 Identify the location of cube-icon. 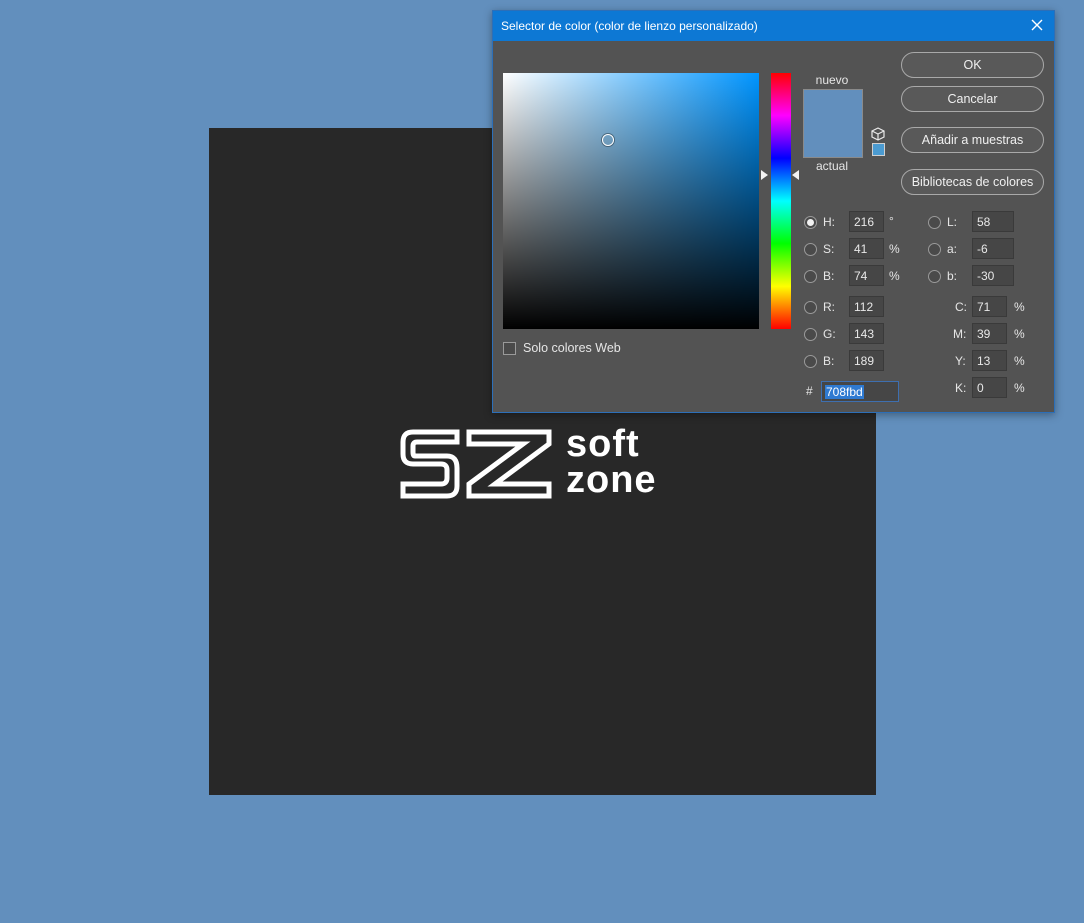
(878, 134).